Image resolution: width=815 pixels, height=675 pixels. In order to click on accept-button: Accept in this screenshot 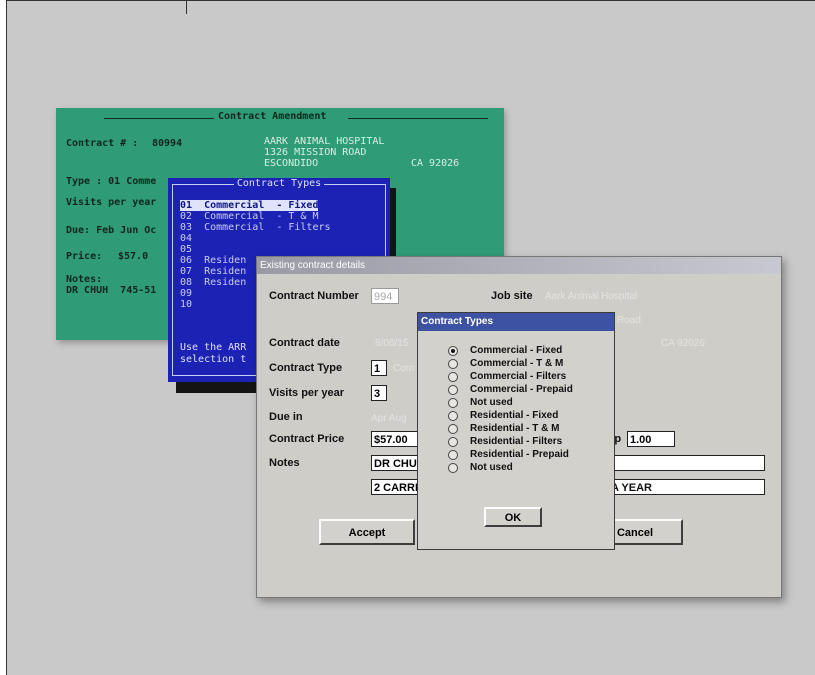, I will do `click(367, 532)`.